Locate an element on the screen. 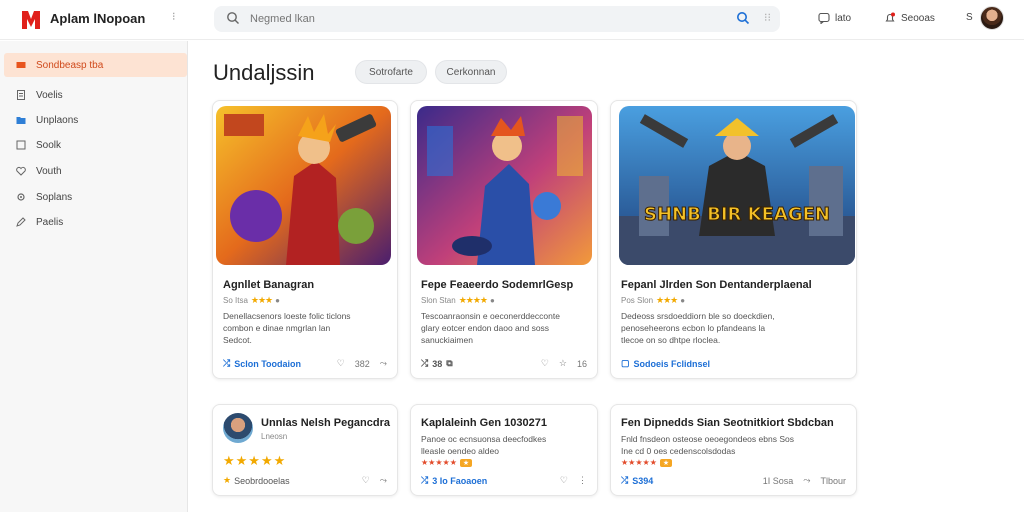 The height and width of the screenshot is (512, 1024). chat-label: lato is located at coordinates (843, 18).